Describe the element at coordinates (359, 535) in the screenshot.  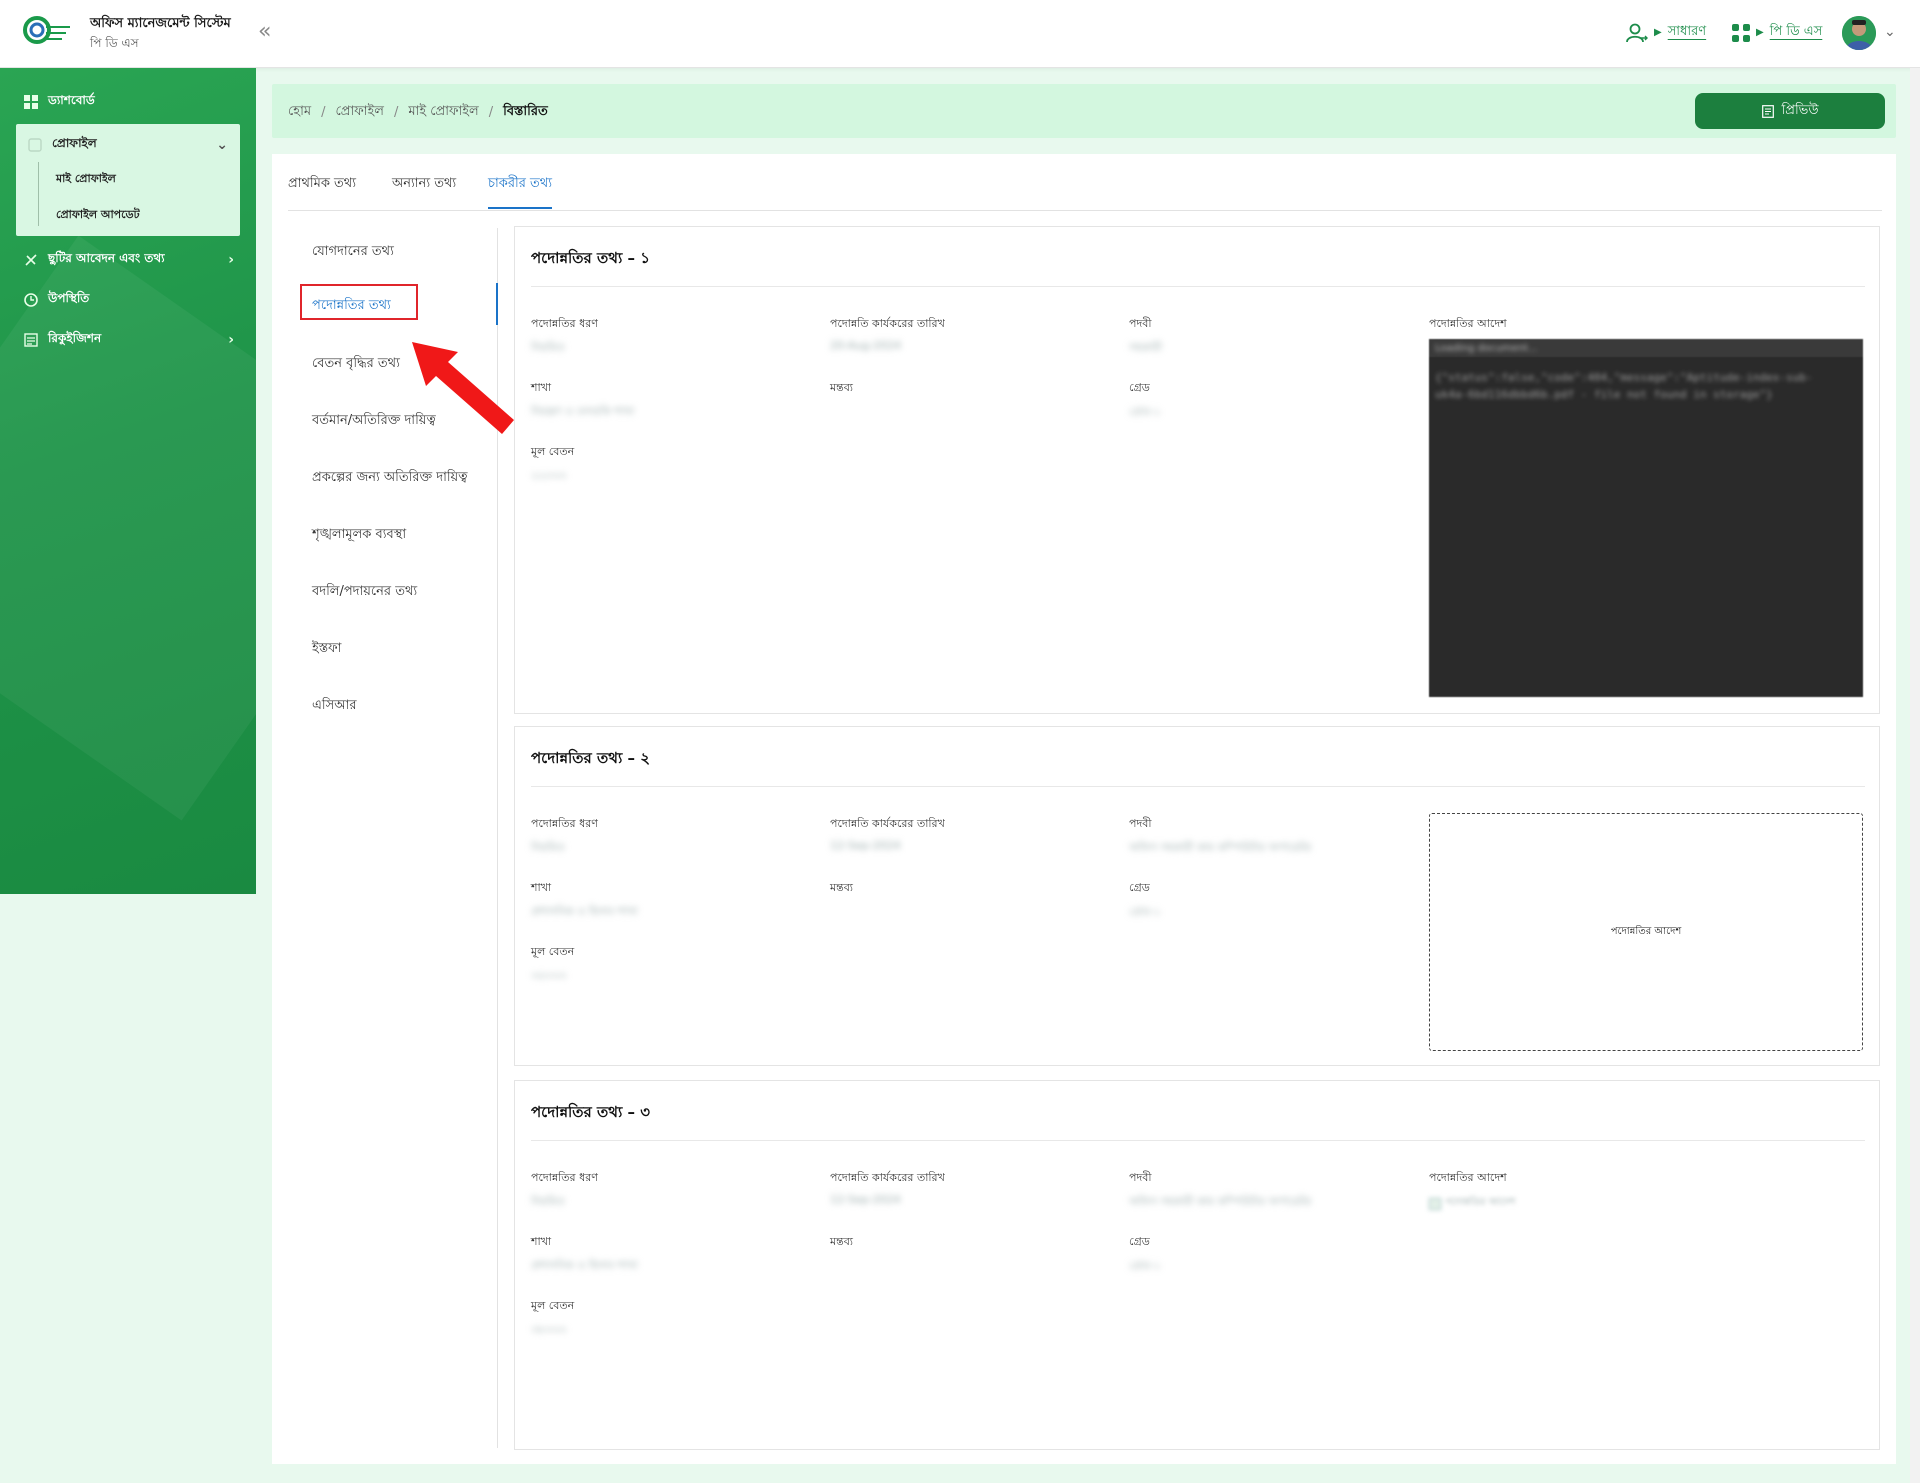
I see `subnav-disciplinary: শৃঙ্খলামূলক ব্যবস্থা` at that location.